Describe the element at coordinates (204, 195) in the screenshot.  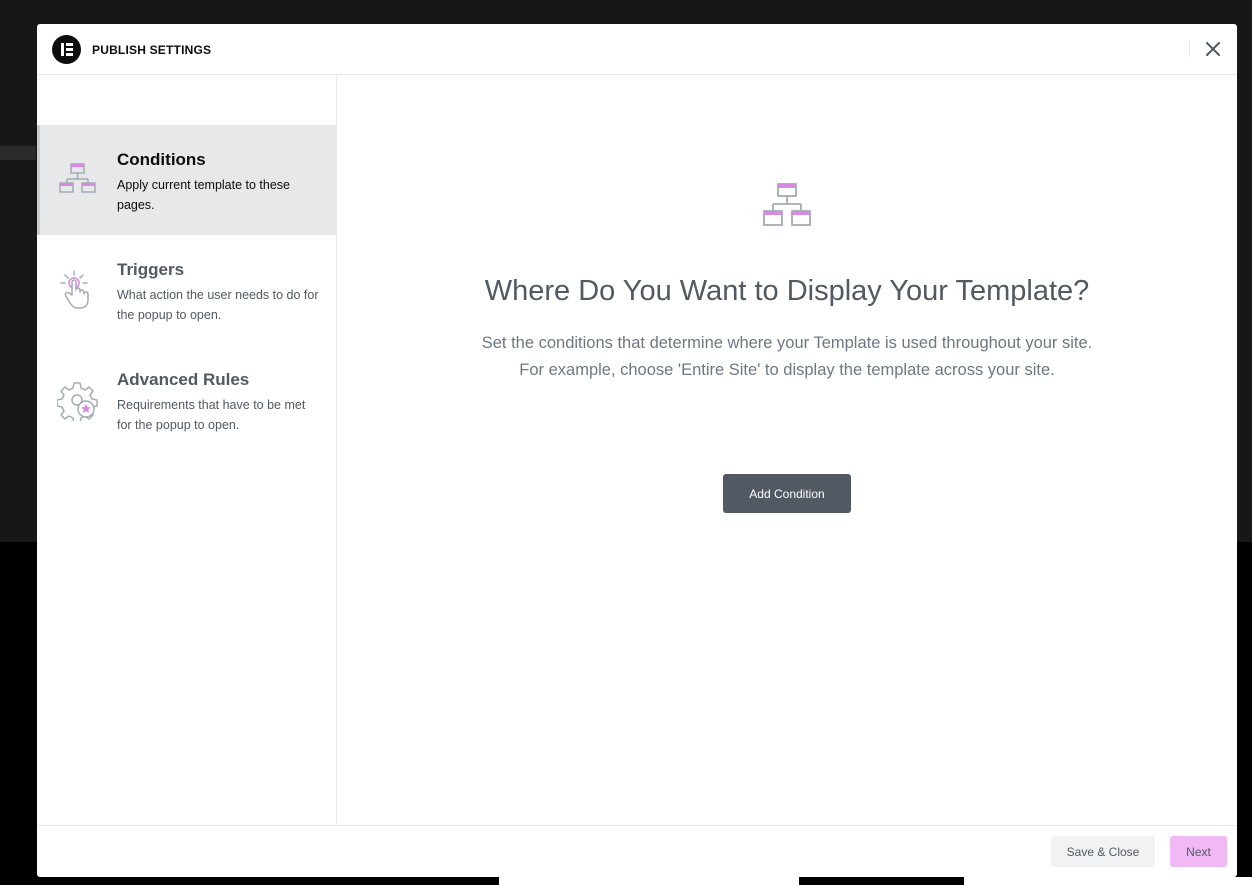
I see `tab-description: Apply current template to these pages.` at that location.